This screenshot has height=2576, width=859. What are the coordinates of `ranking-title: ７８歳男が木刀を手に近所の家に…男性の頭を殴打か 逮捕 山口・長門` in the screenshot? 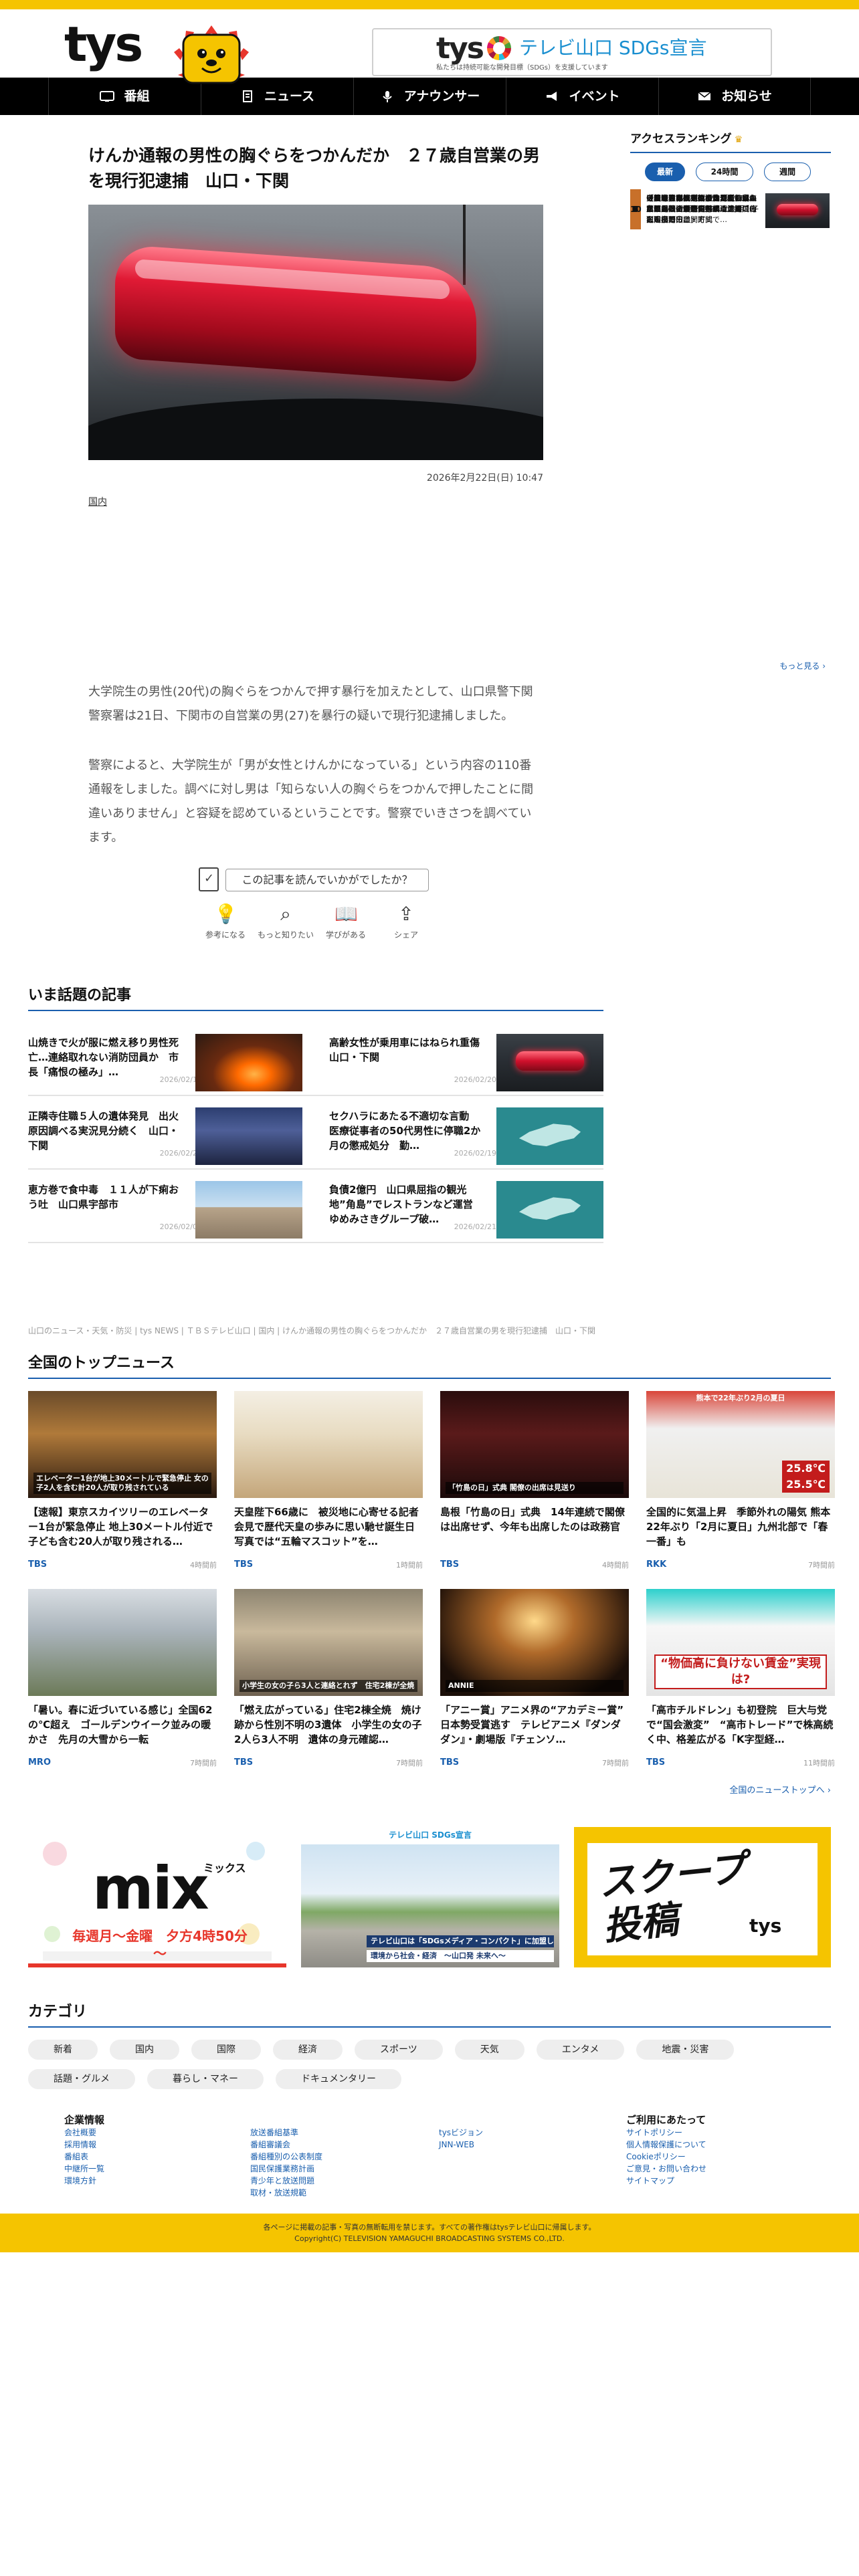 It's located at (701, 209).